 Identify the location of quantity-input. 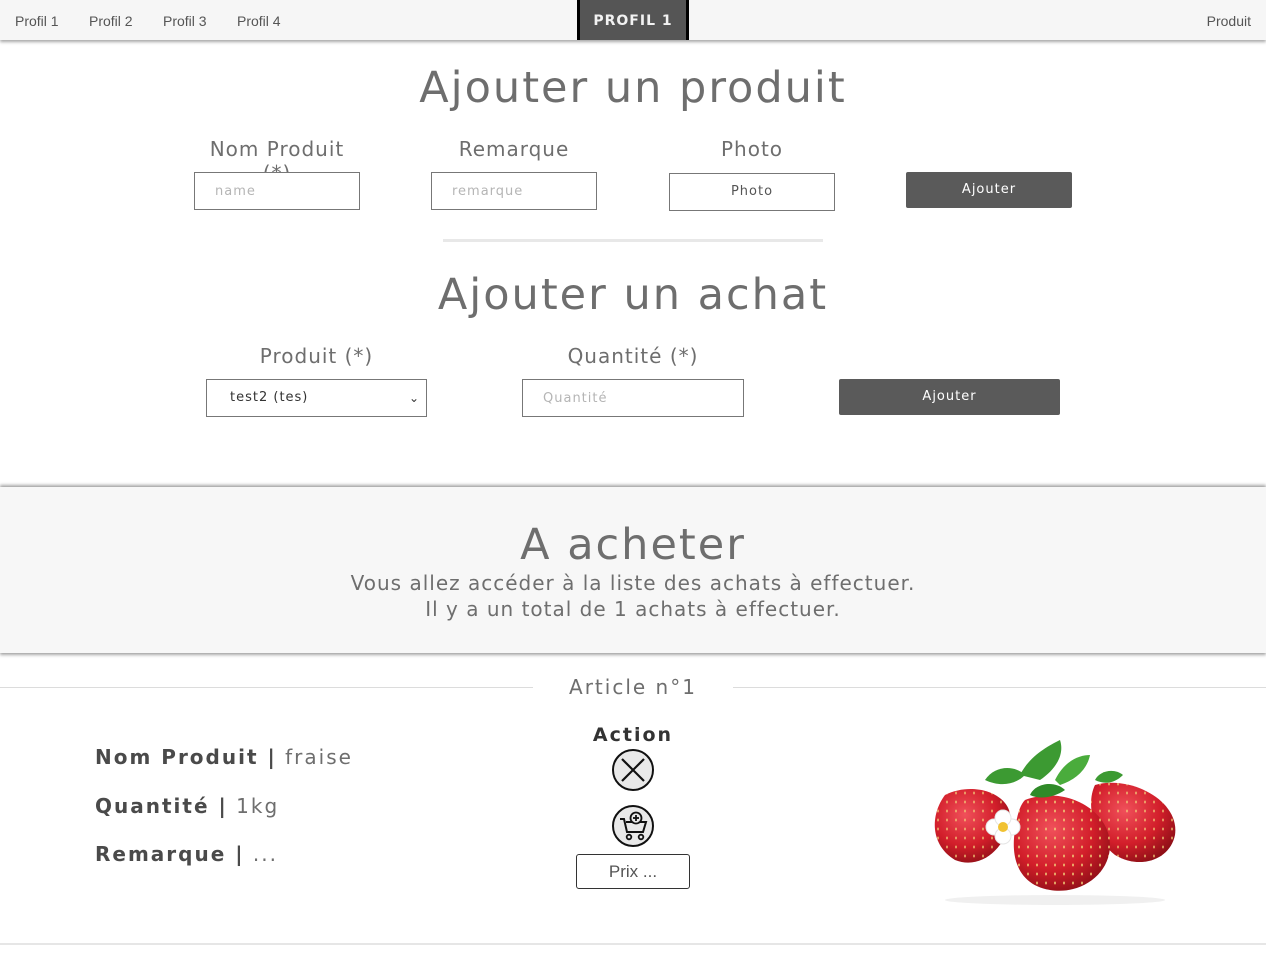
(633, 398).